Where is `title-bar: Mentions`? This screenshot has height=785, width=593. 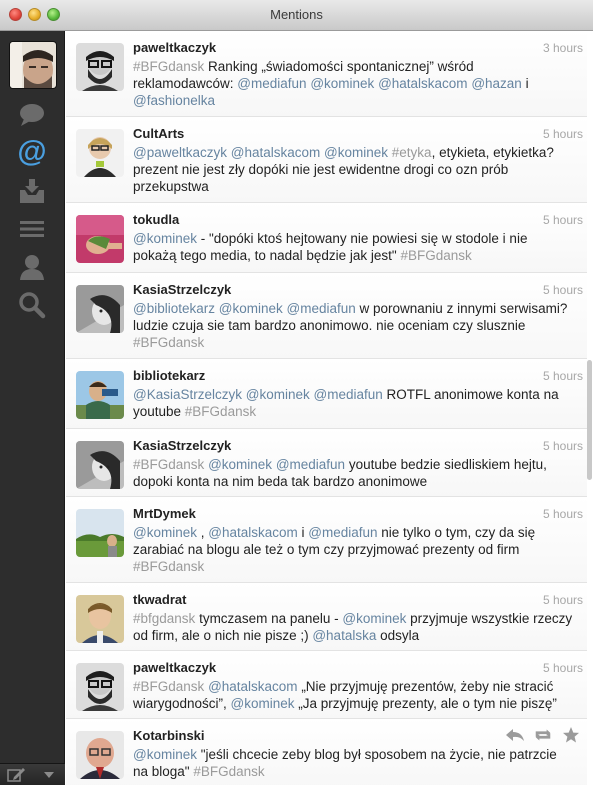
title-bar: Mentions is located at coordinates (296, 15).